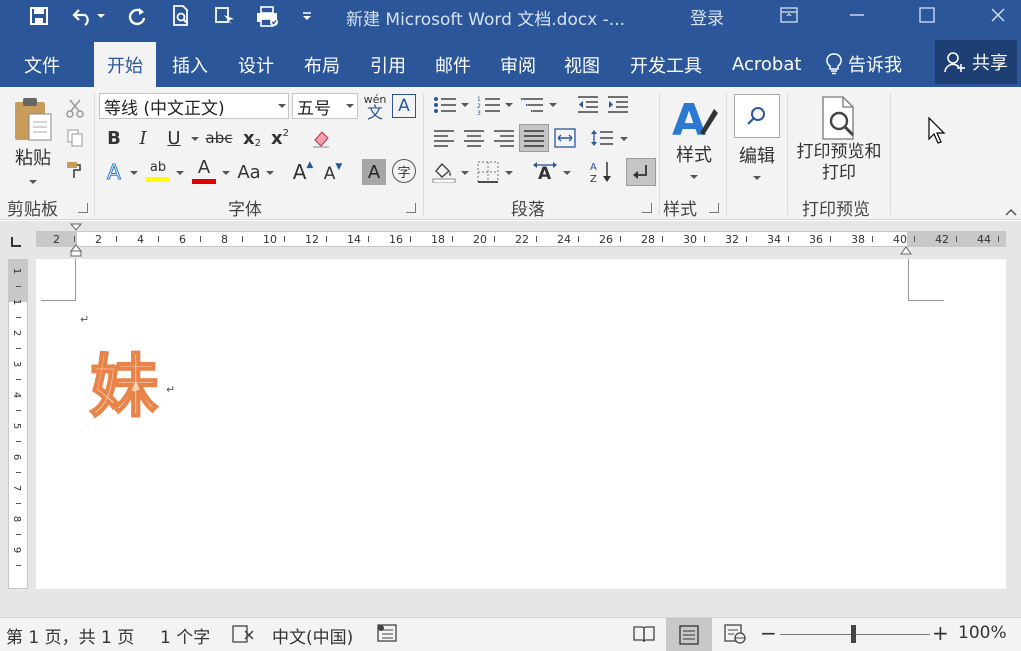 This screenshot has height=651, width=1021. I want to click on line-spacing-icon, so click(602, 138).